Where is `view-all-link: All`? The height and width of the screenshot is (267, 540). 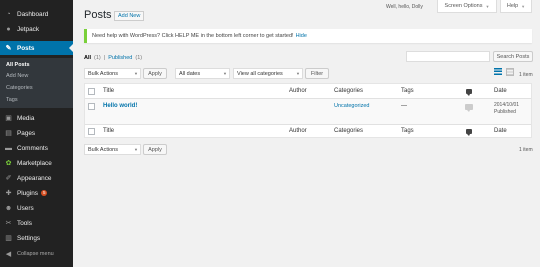 view-all-link: All is located at coordinates (87, 58).